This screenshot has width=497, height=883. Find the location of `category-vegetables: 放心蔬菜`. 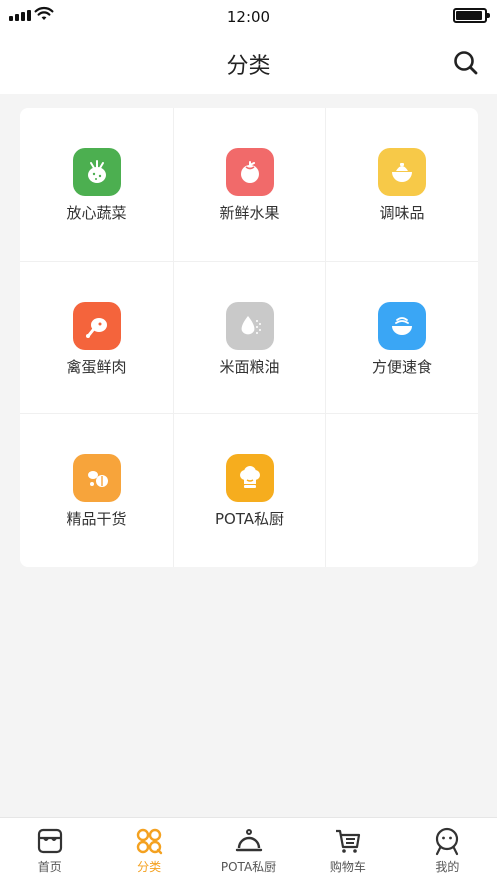

category-vegetables: 放心蔬菜 is located at coordinates (97, 185).